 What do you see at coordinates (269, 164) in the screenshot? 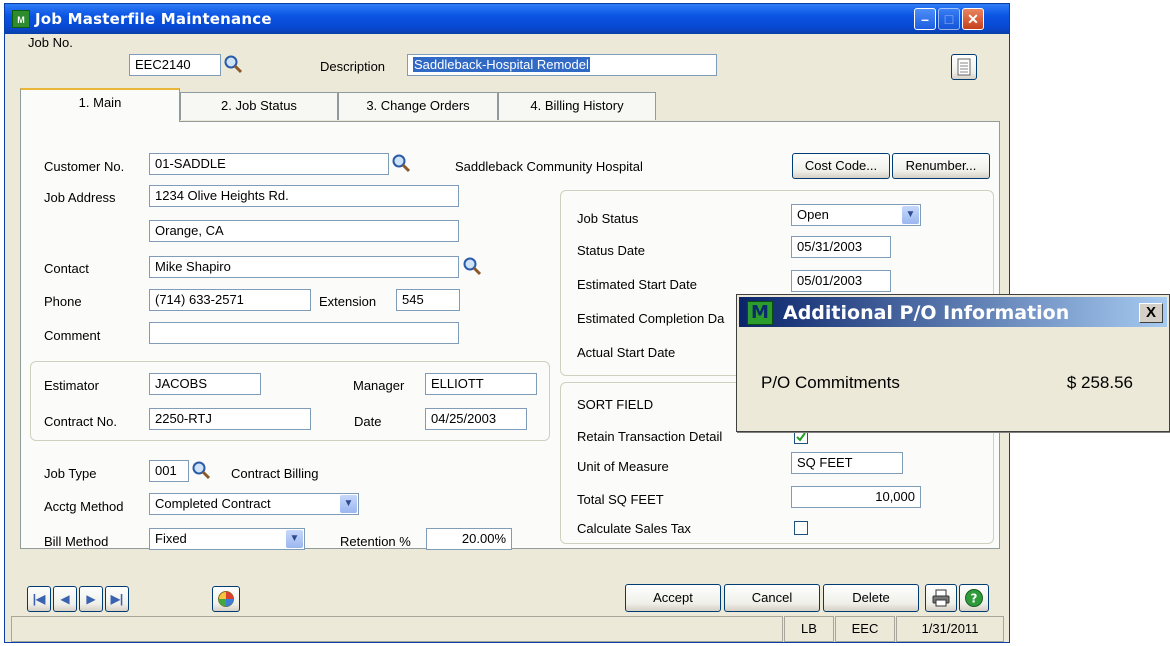
I see `customer-no-input: 01-SADDLE` at bounding box center [269, 164].